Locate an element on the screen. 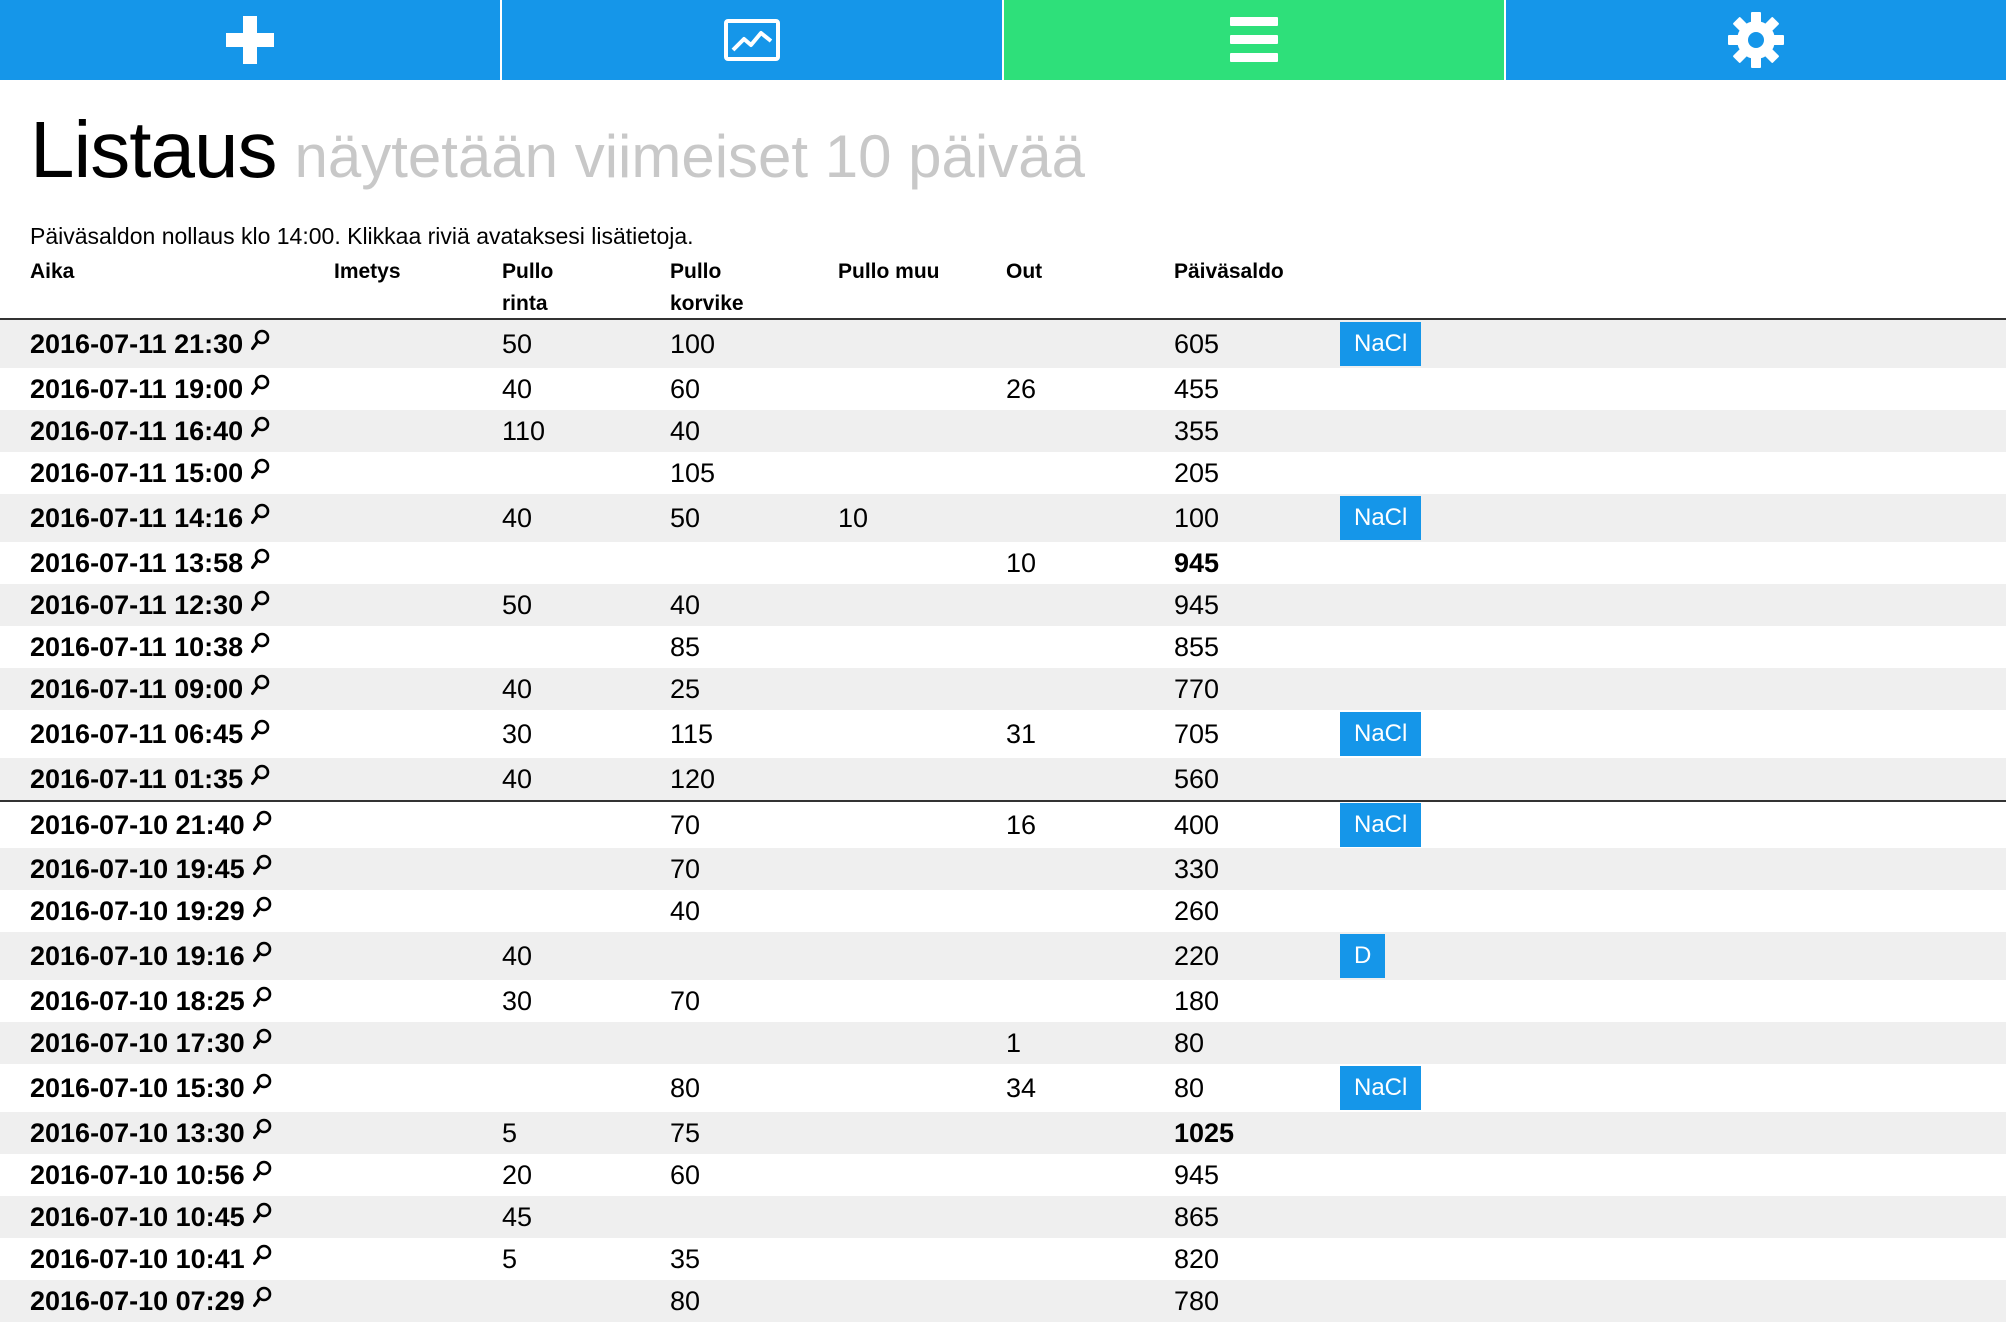 The height and width of the screenshot is (1340, 2006). table-row: 2016-07-11 13:58 10 945 is located at coordinates (1003, 563).